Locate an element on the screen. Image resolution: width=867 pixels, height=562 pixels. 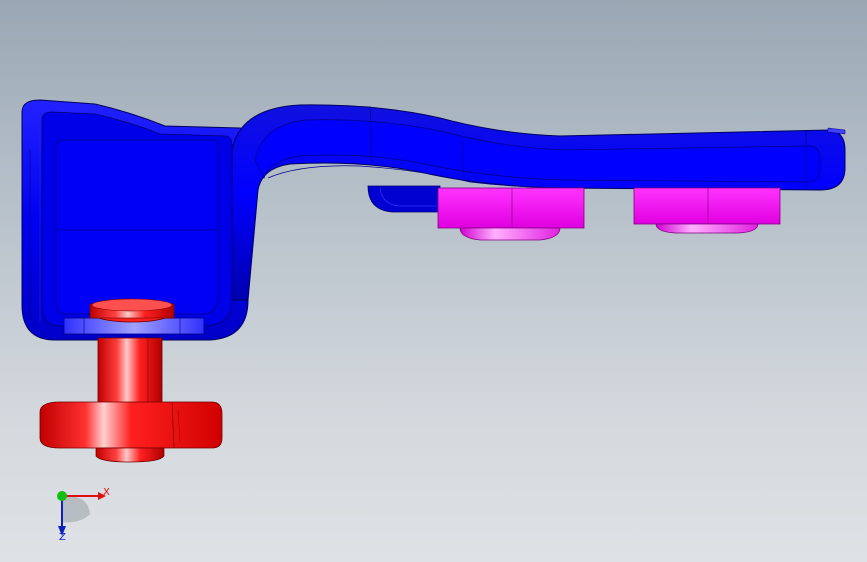
bolt-head is located at coordinates (132, 310).